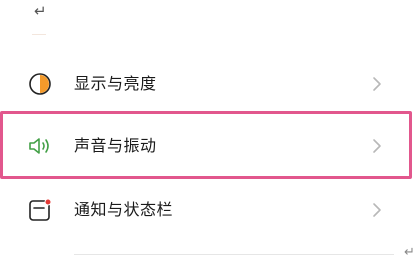 The image size is (418, 270). What do you see at coordinates (115, 145) in the screenshot?
I see `settings-item-label: 声音与振动` at bounding box center [115, 145].